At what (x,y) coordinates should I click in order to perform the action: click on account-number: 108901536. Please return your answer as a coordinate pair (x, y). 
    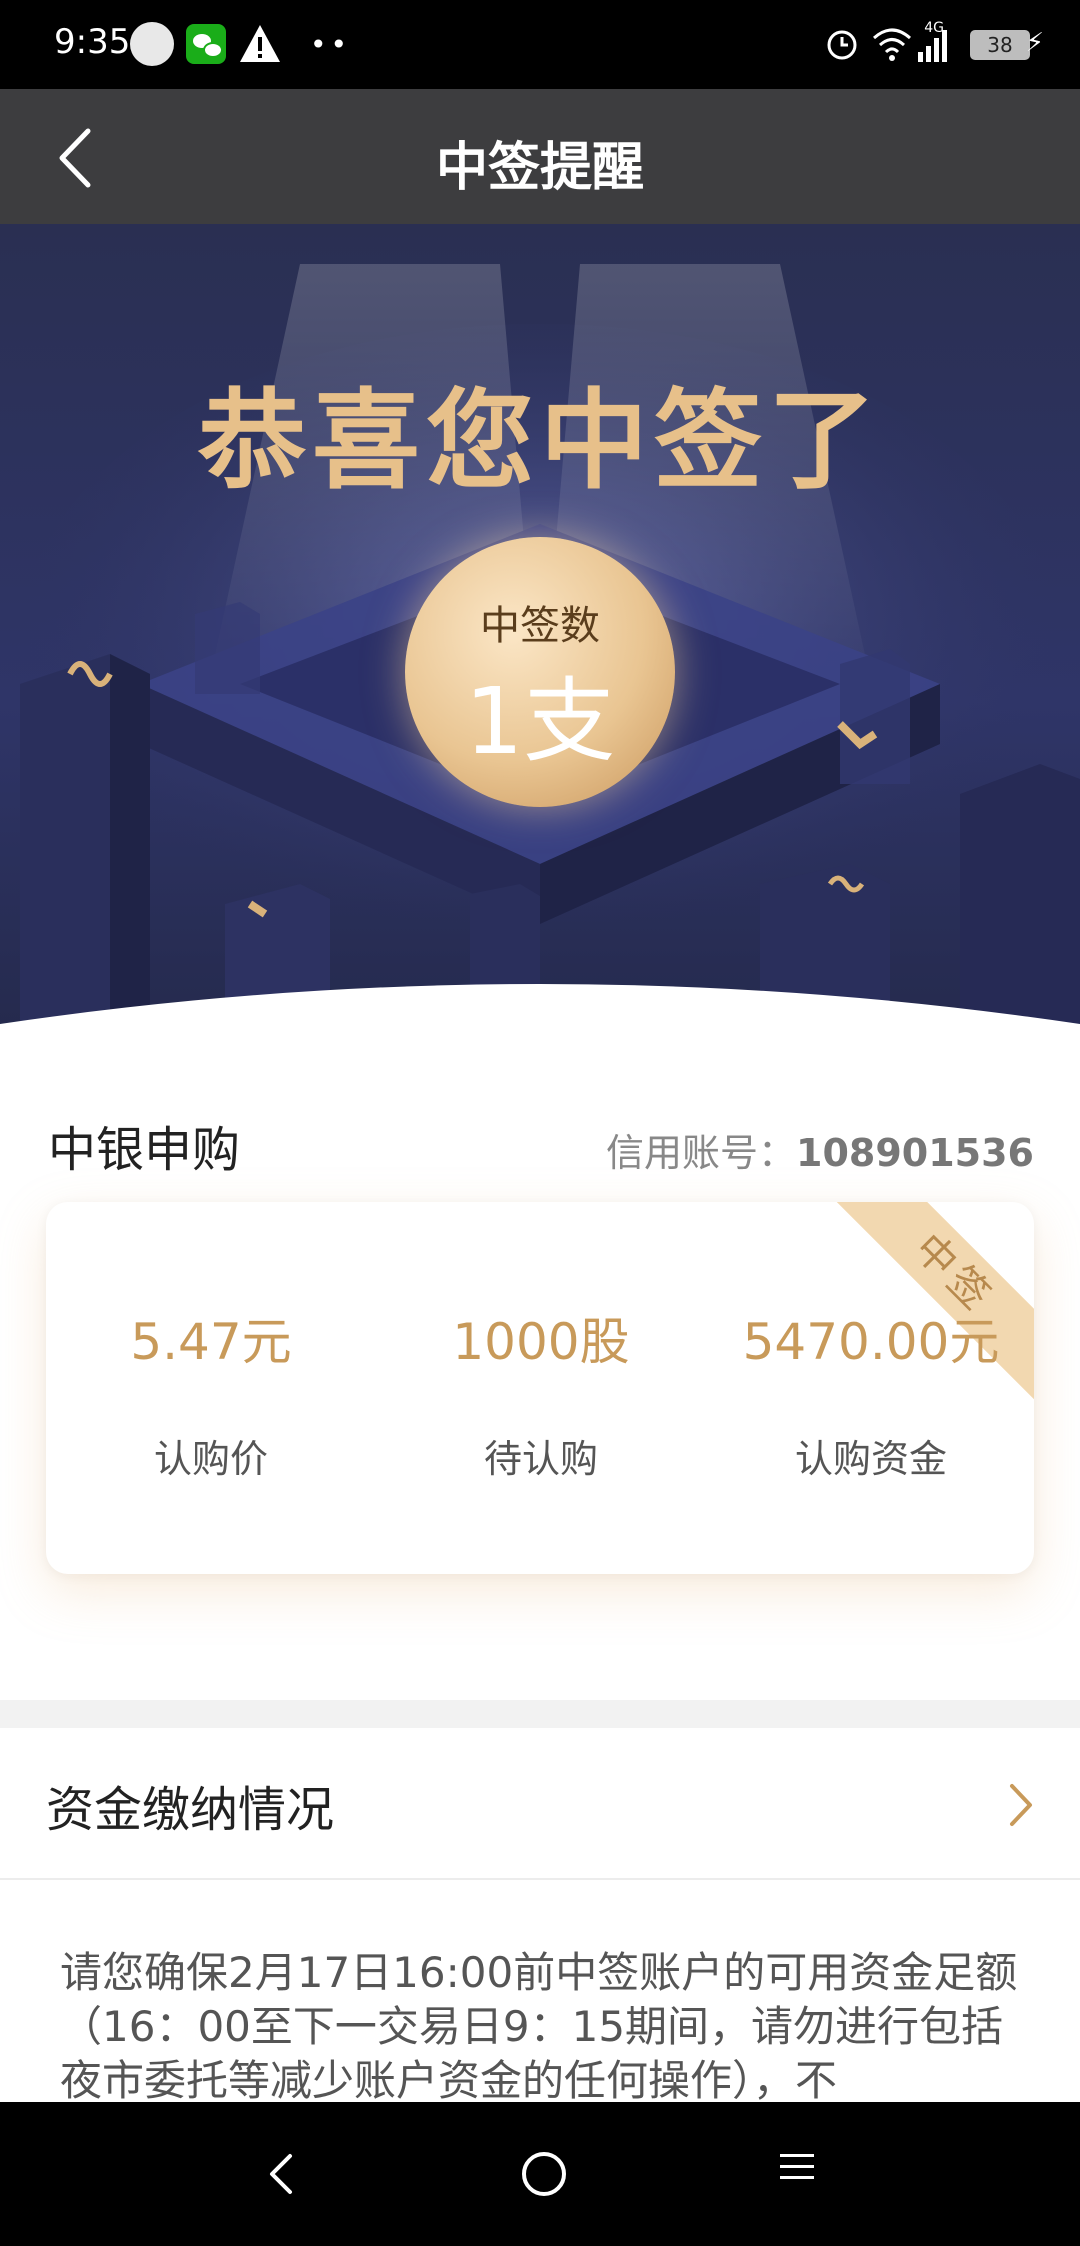
    Looking at the image, I should click on (915, 1153).